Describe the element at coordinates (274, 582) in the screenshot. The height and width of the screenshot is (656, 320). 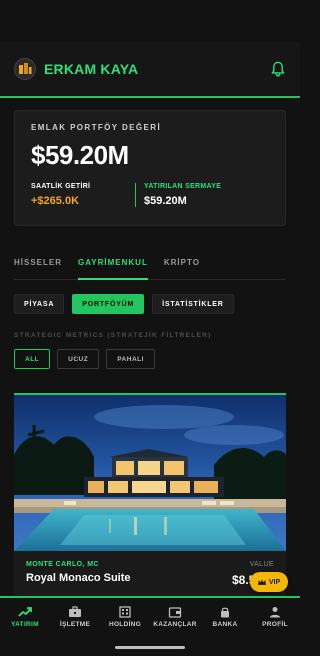
I see `vip-label: VIP` at that location.